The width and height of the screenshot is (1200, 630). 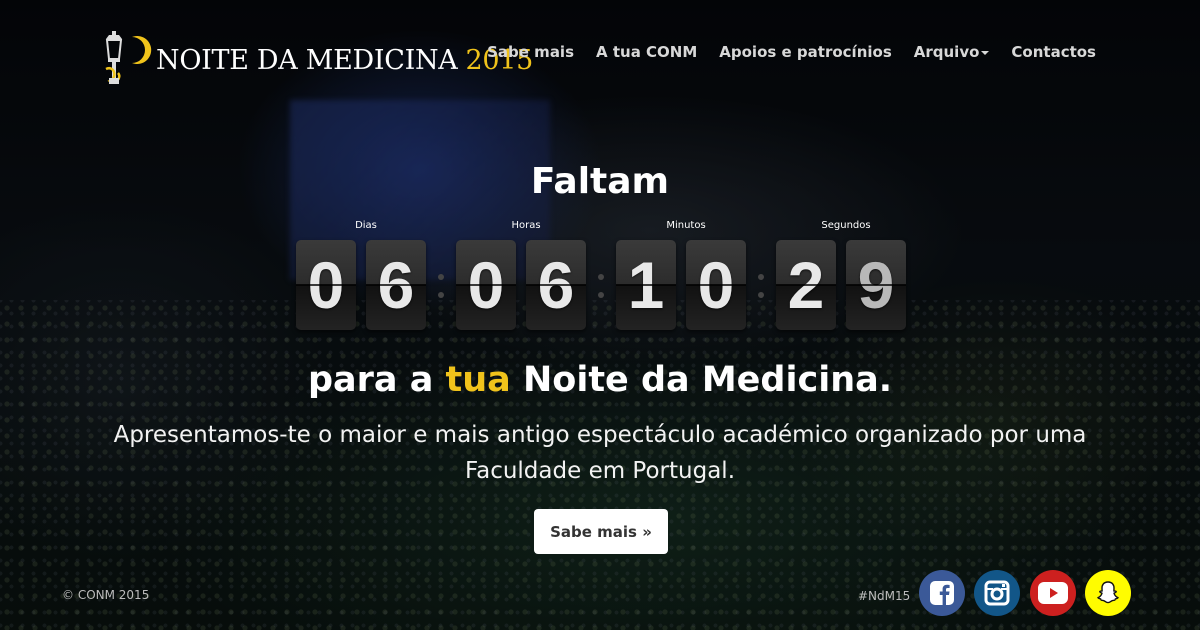 I want to click on countdown-digit-days-tens: 0, so click(x=326, y=285).